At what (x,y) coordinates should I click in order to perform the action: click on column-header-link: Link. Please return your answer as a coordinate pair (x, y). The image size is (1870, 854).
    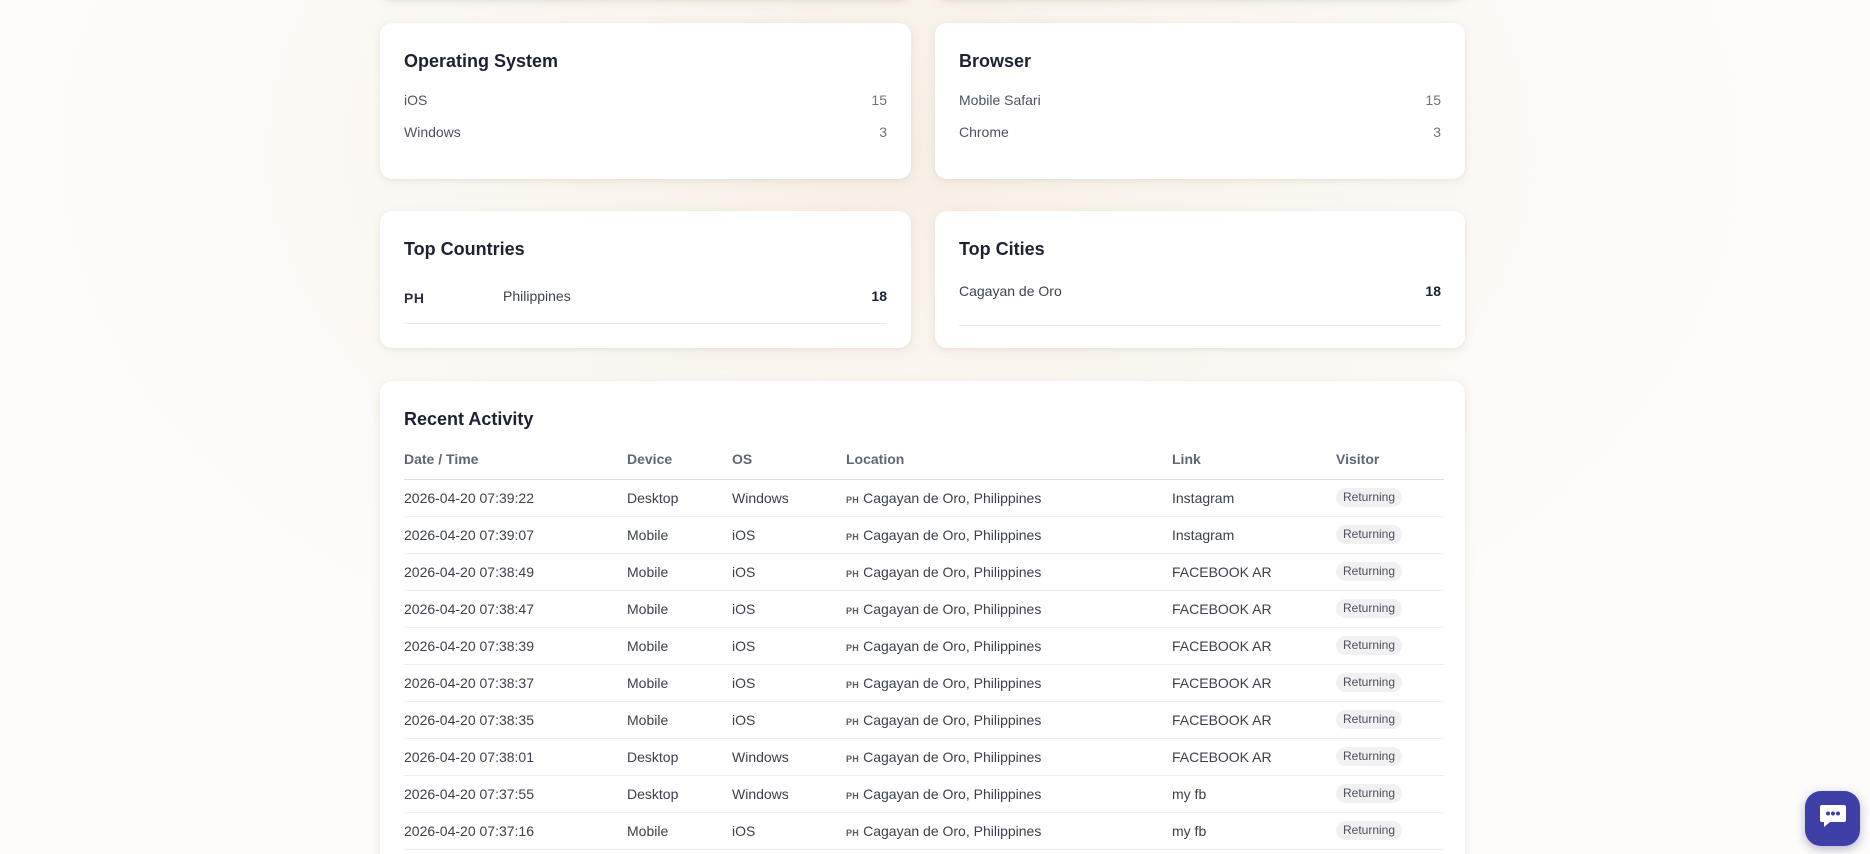
    Looking at the image, I should click on (1254, 465).